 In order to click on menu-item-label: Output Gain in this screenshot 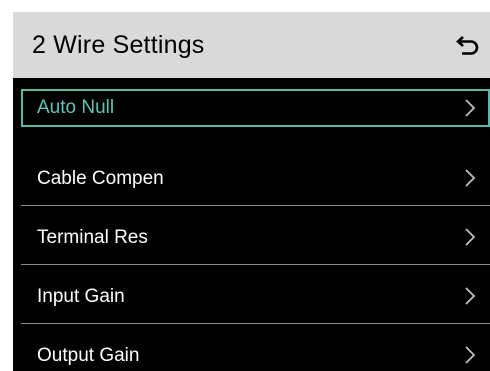, I will do `click(88, 355)`.